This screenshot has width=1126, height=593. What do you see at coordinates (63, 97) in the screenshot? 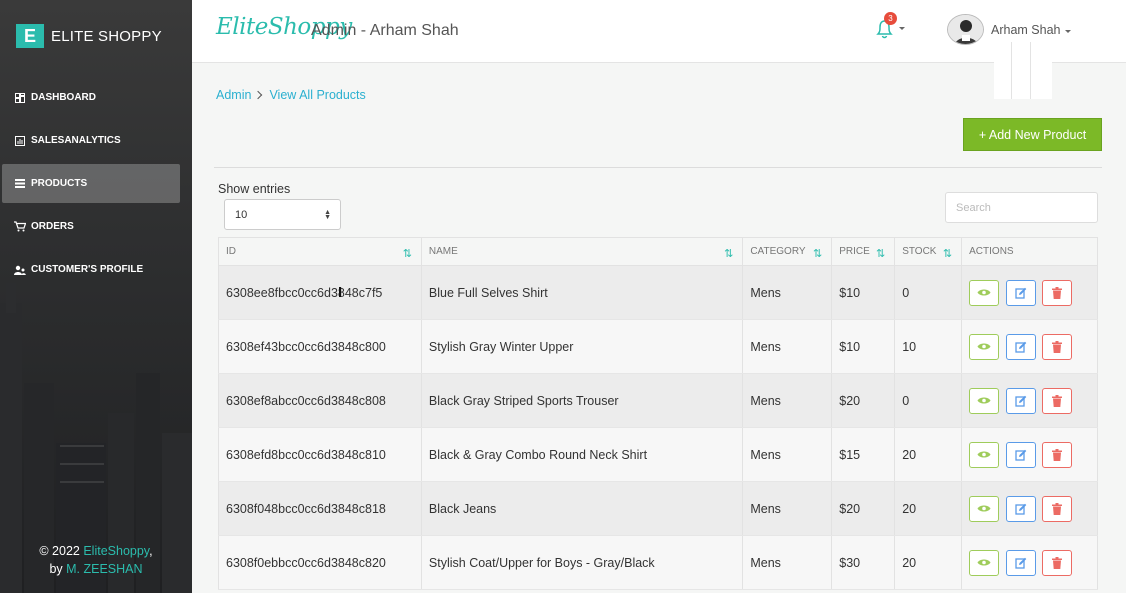
I see `sidebar-item-label: DASHBOARD` at bounding box center [63, 97].